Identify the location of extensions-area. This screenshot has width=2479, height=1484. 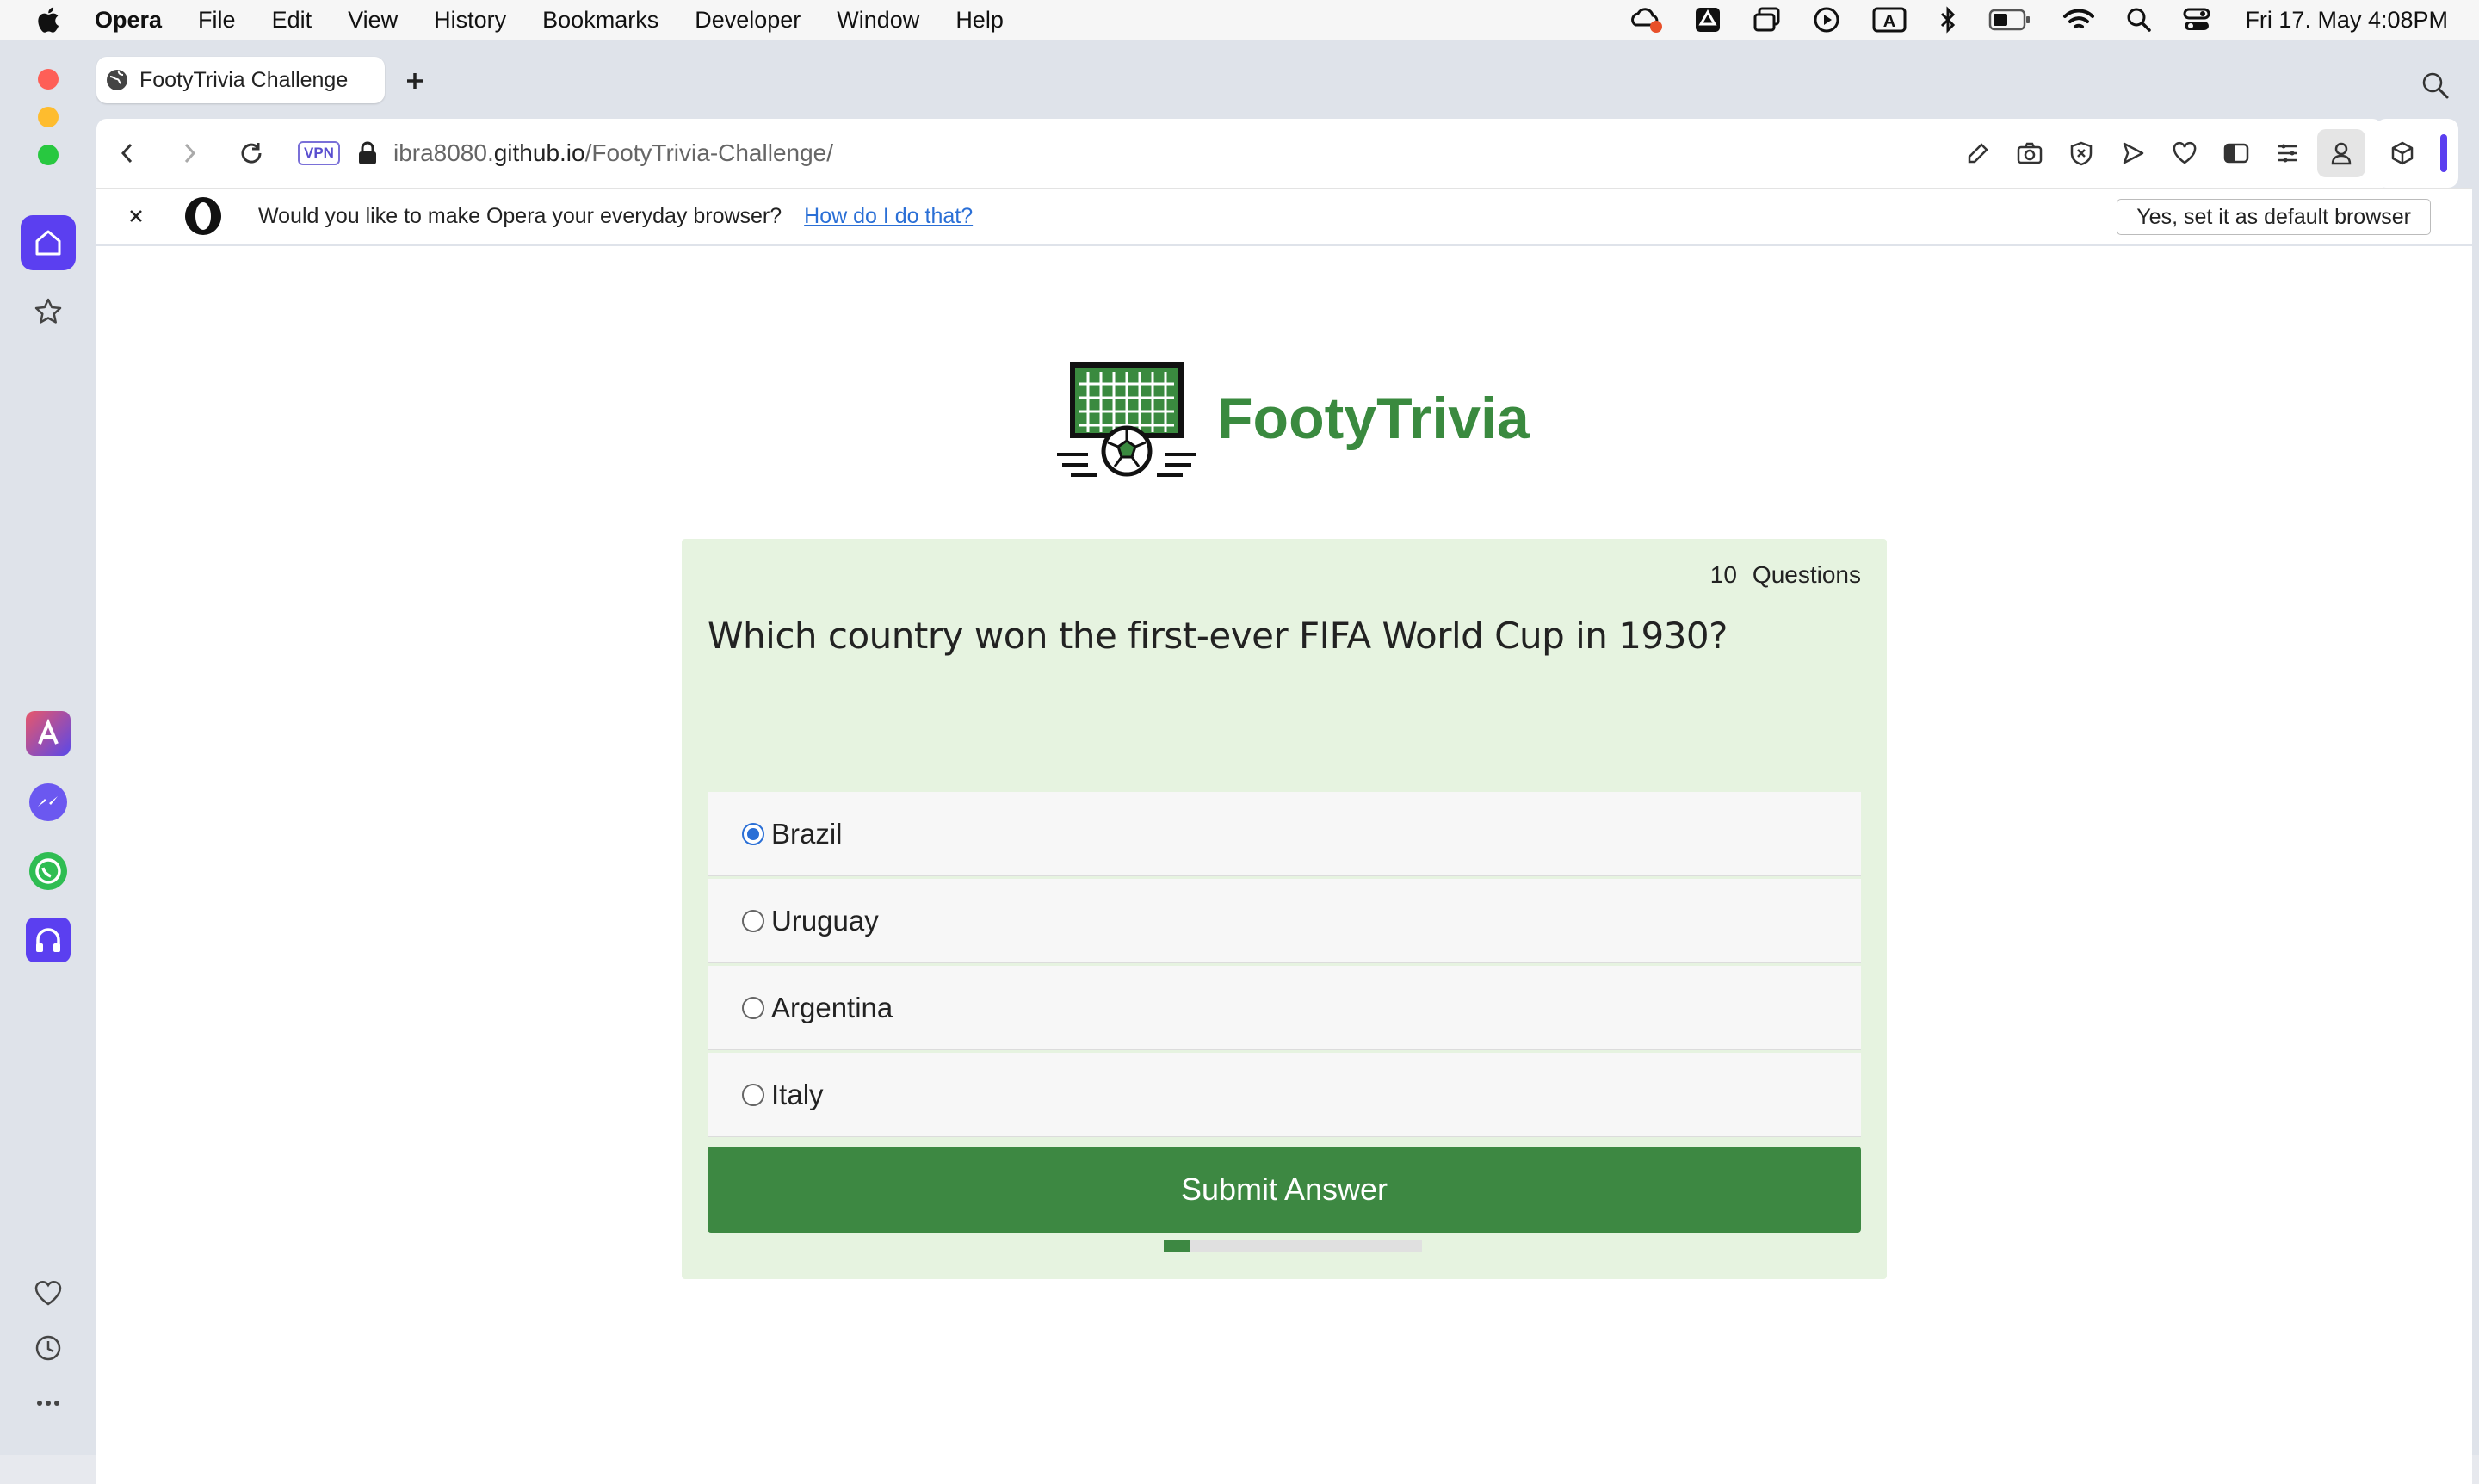
(2417, 153).